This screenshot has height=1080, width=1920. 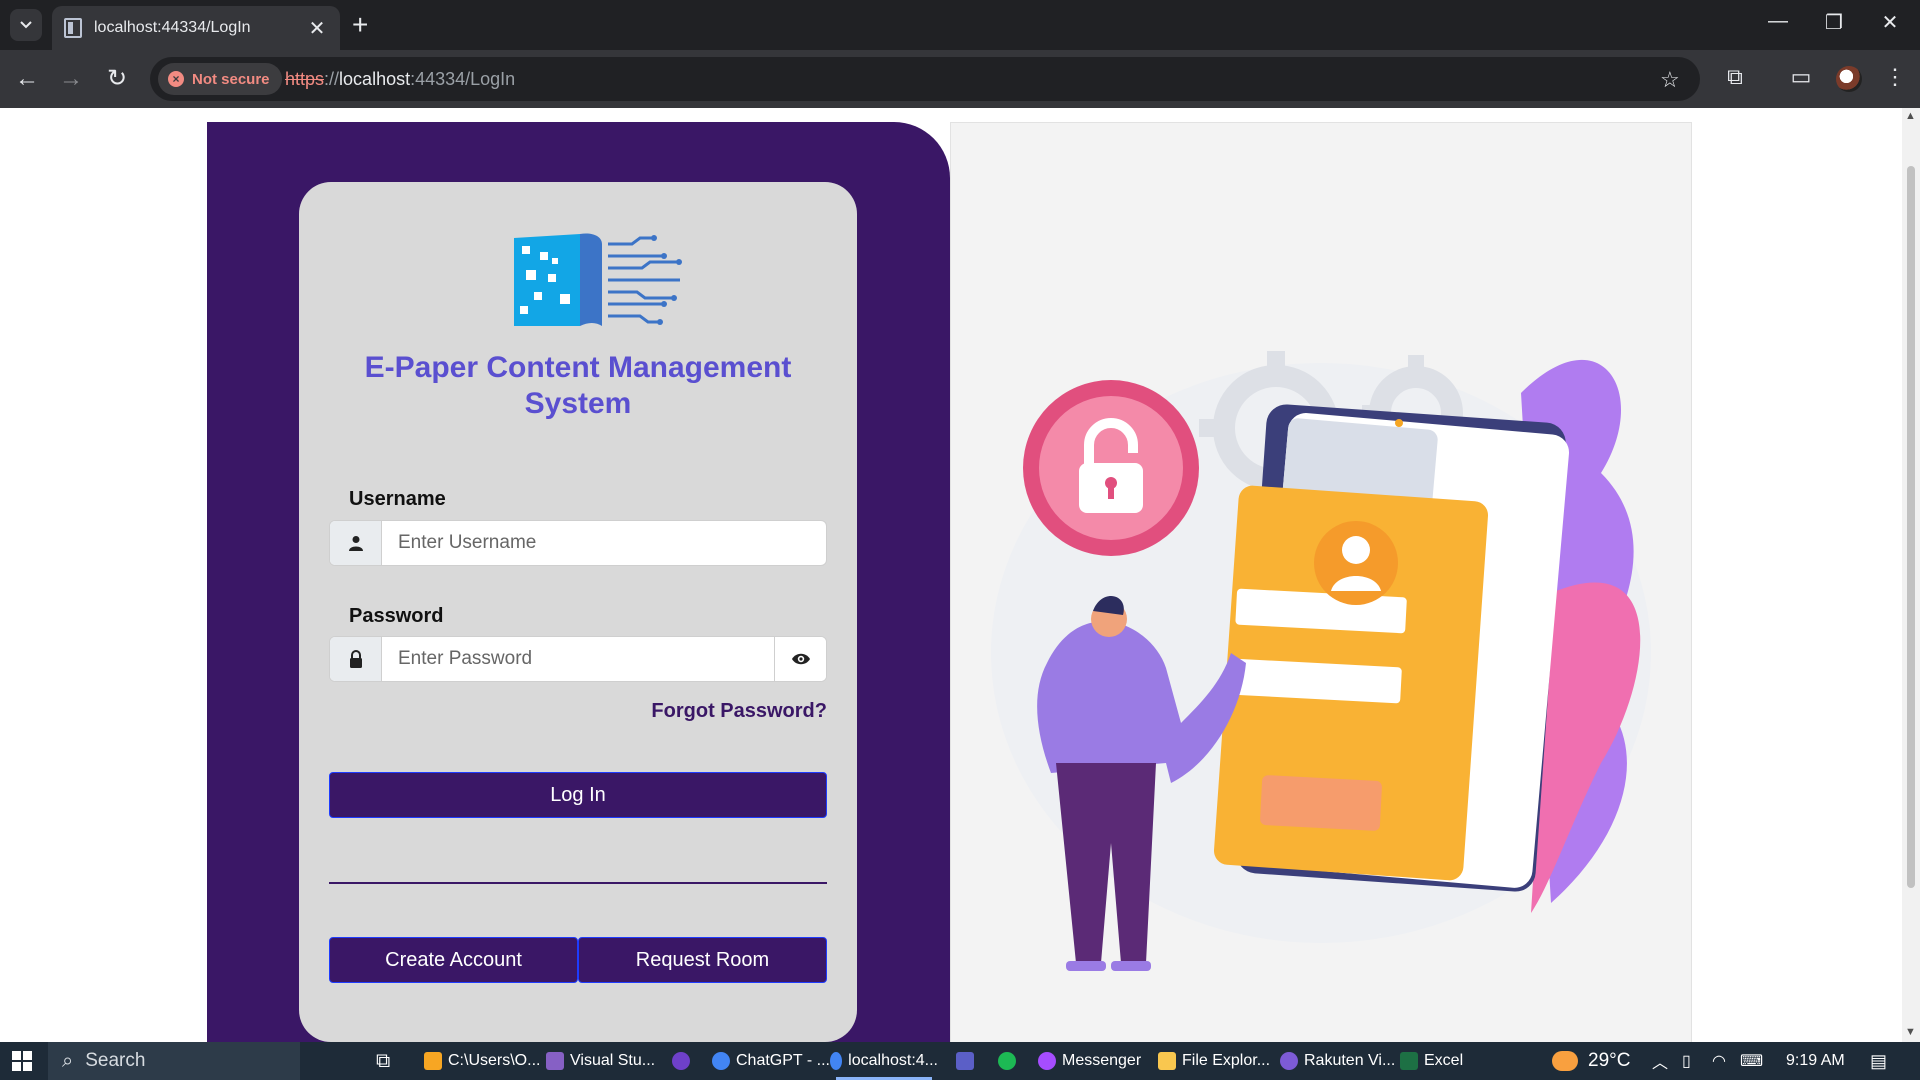 I want to click on windows-logo-icon, so click(x=22, y=1061).